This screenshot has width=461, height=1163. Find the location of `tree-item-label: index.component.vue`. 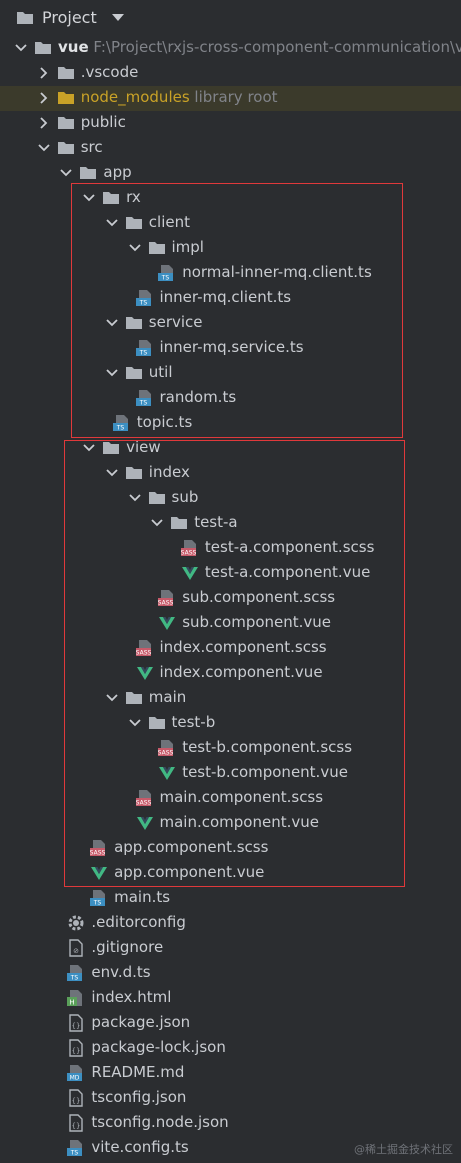

tree-item-label: index.component.vue is located at coordinates (241, 672).